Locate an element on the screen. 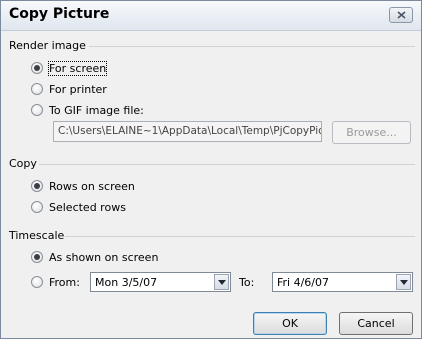  timescale-divider is located at coordinates (240, 236).